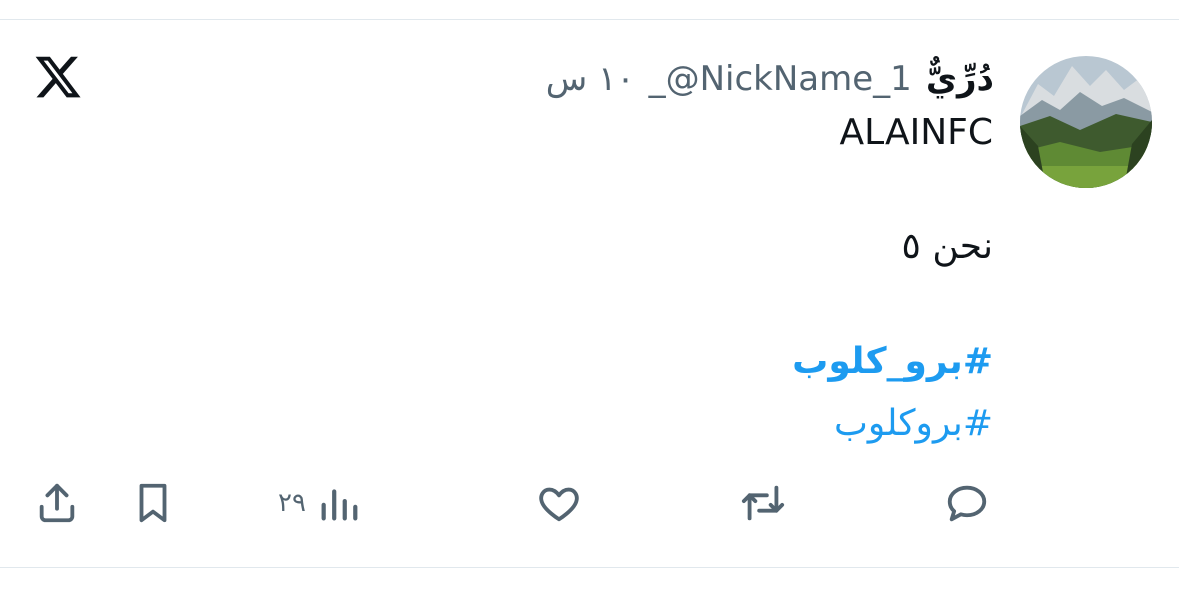 The height and width of the screenshot is (596, 1179). Describe the element at coordinates (589, 567) in the screenshot. I see `bottom-divider` at that location.